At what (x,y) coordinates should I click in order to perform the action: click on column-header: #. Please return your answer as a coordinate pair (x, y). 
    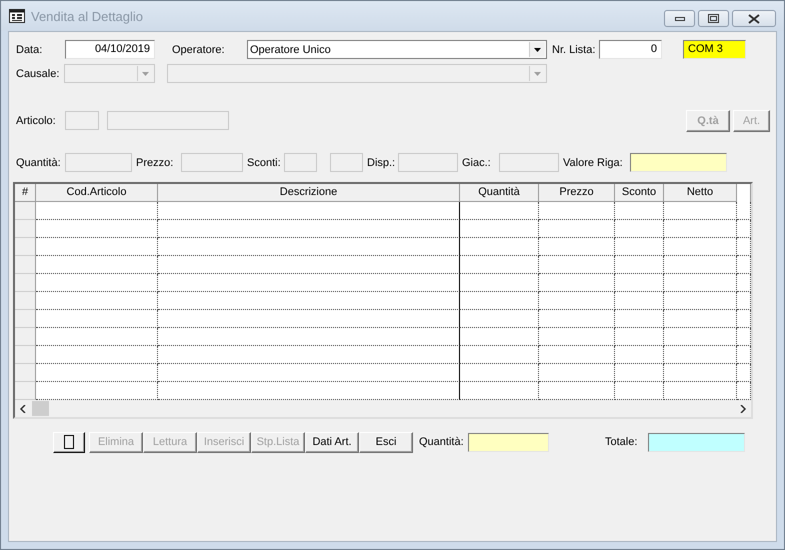
    Looking at the image, I should click on (25, 193).